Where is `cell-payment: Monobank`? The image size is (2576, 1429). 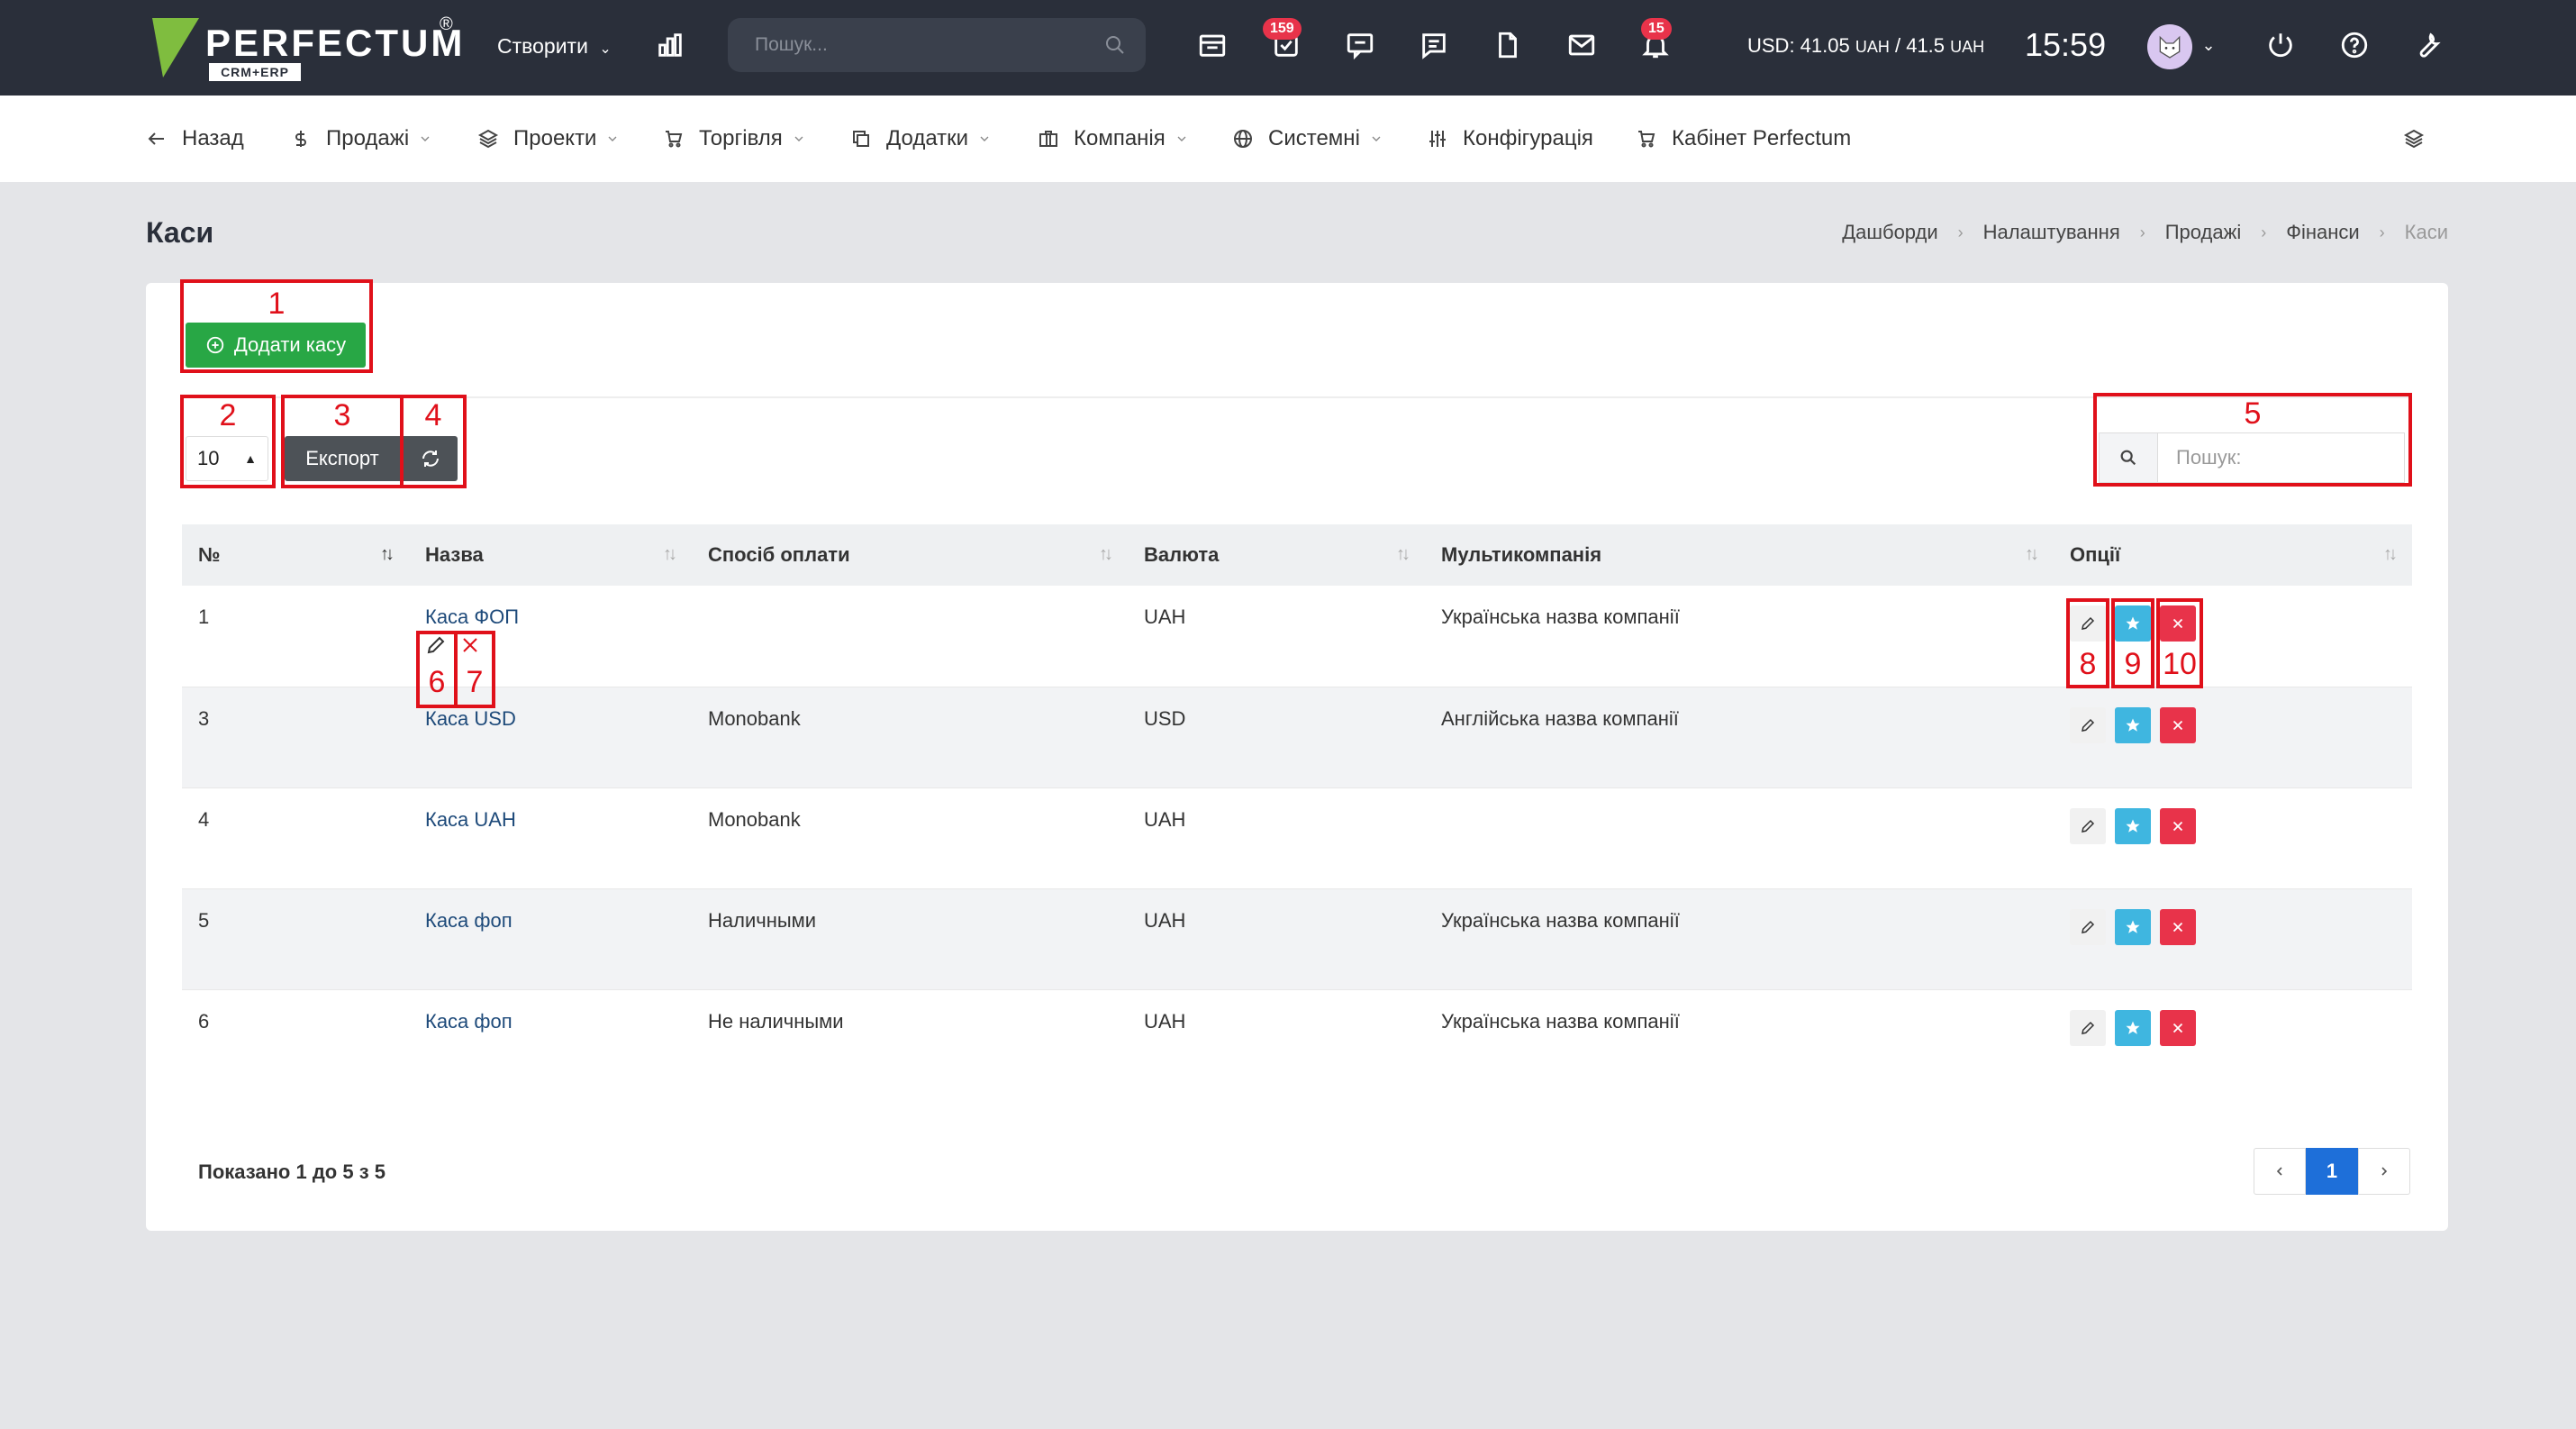 cell-payment: Monobank is located at coordinates (754, 718).